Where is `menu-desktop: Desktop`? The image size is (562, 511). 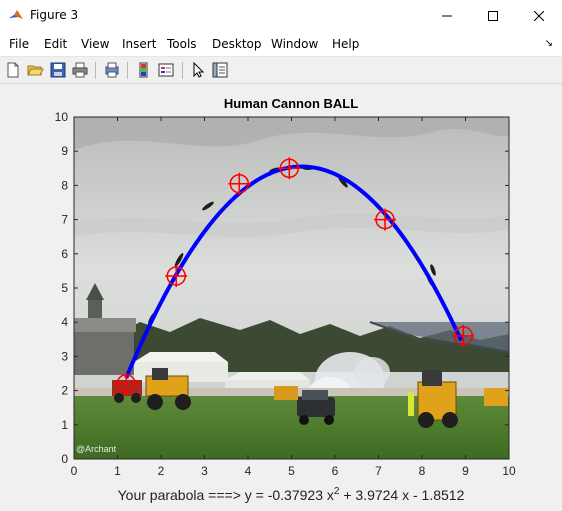
menu-desktop: Desktop is located at coordinates (237, 44).